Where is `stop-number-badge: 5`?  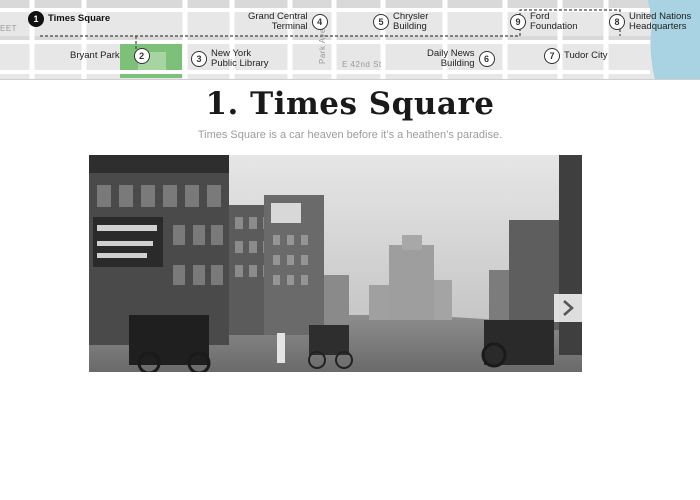 stop-number-badge: 5 is located at coordinates (381, 22).